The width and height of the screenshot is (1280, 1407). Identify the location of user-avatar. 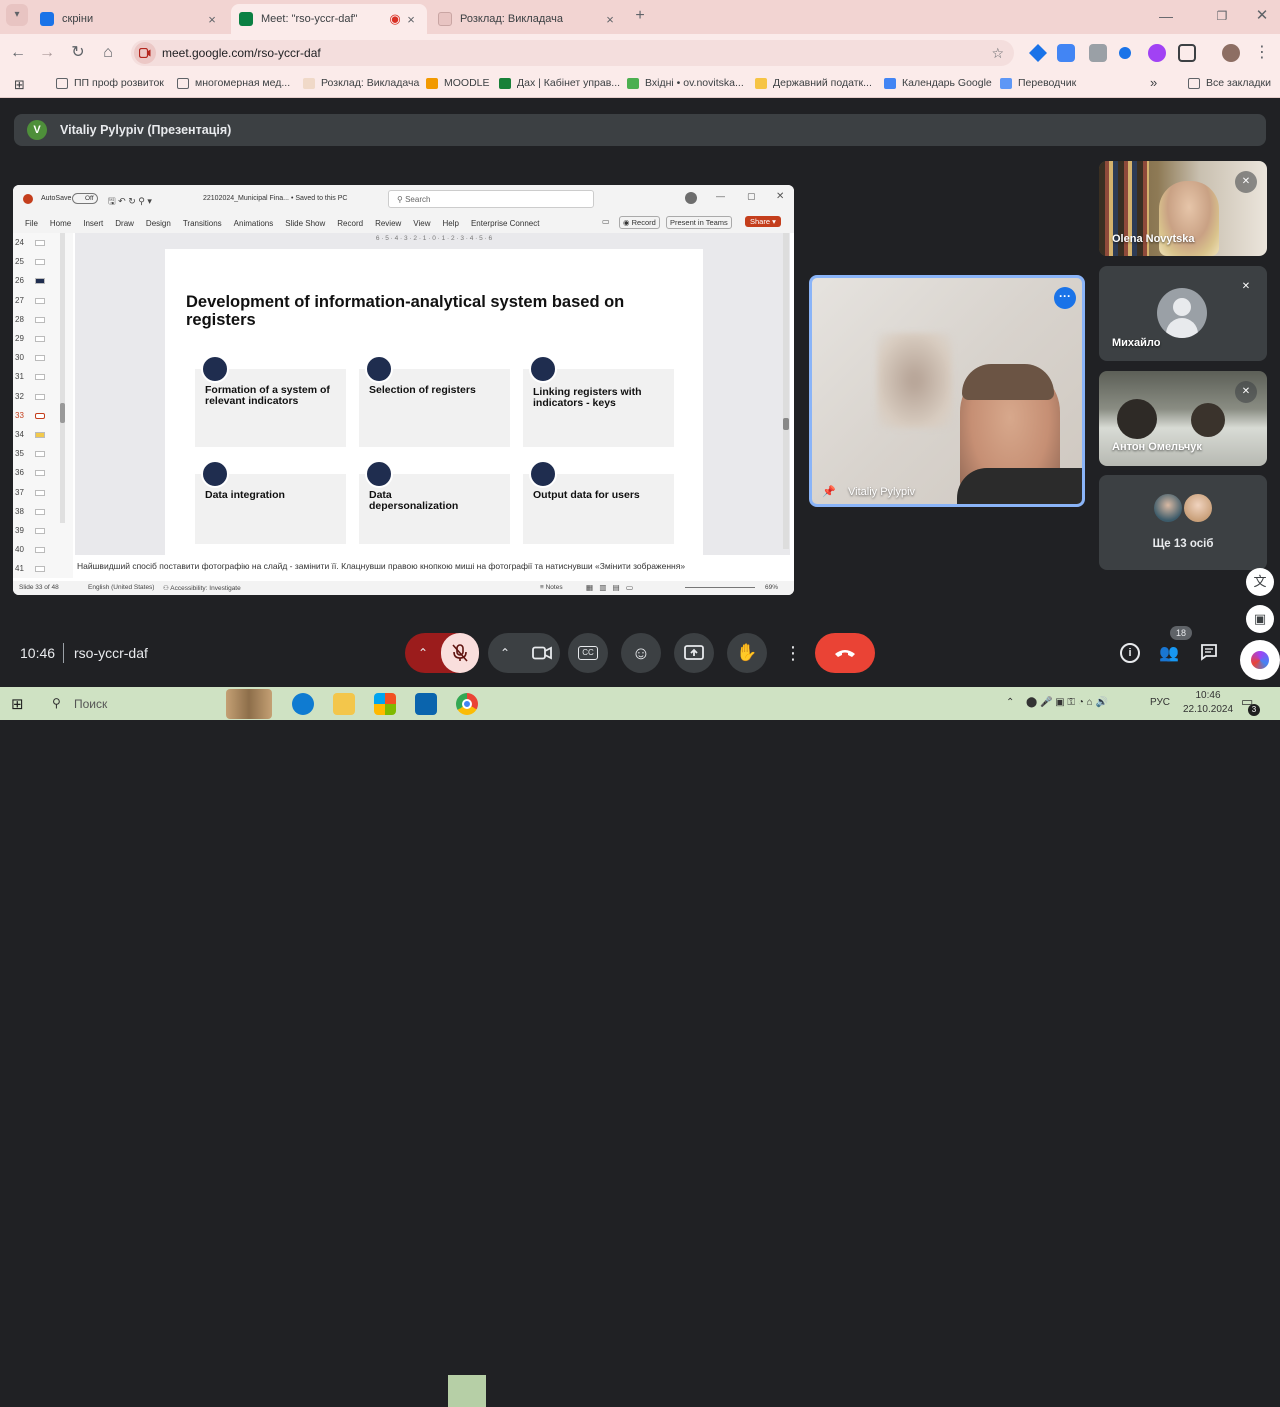
(691, 198).